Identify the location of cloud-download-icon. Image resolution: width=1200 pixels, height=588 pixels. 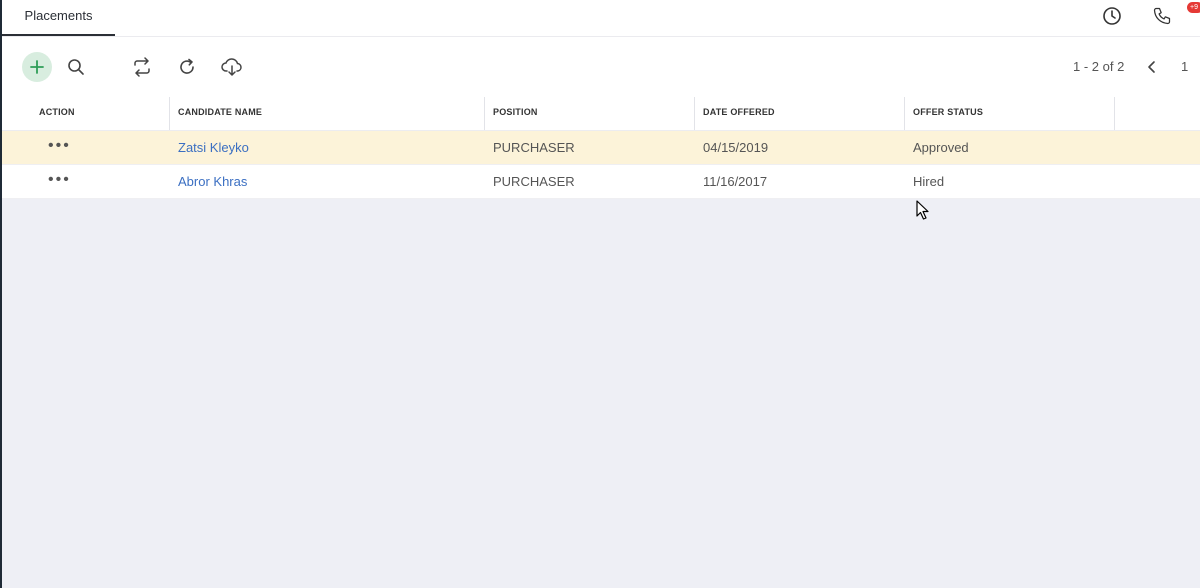
(231, 67).